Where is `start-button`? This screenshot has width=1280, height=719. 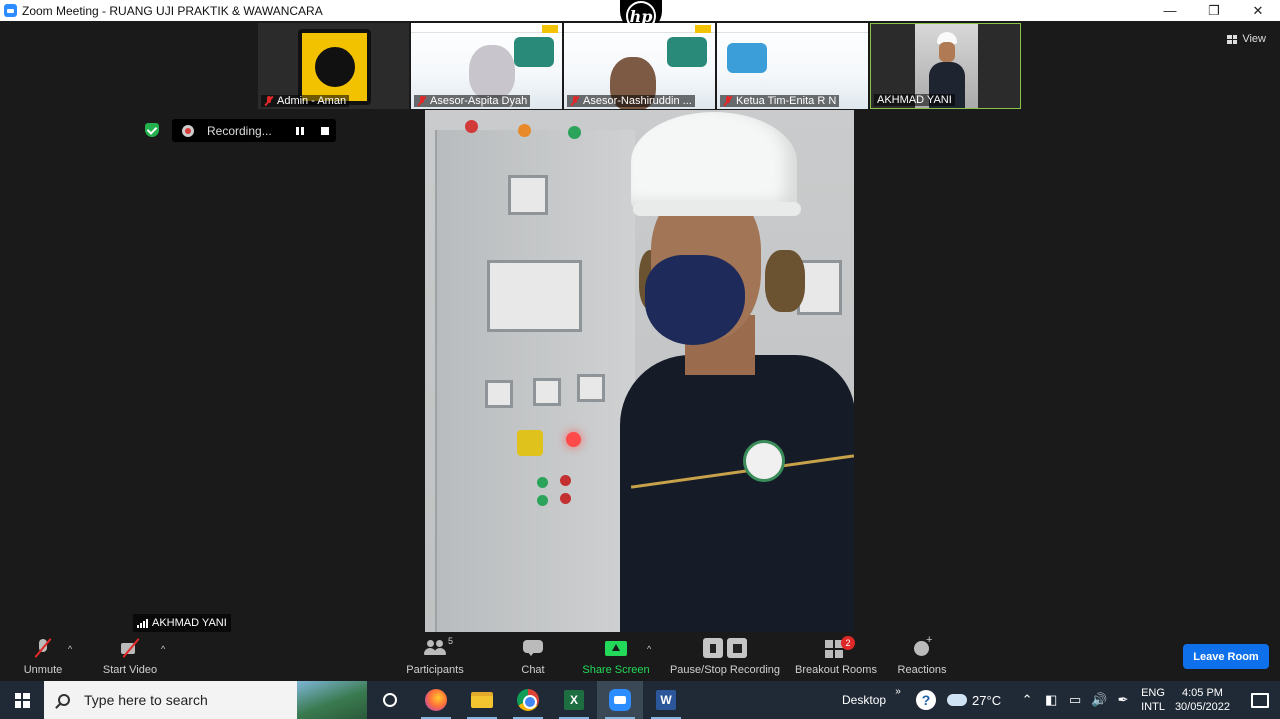
start-button is located at coordinates (22, 700).